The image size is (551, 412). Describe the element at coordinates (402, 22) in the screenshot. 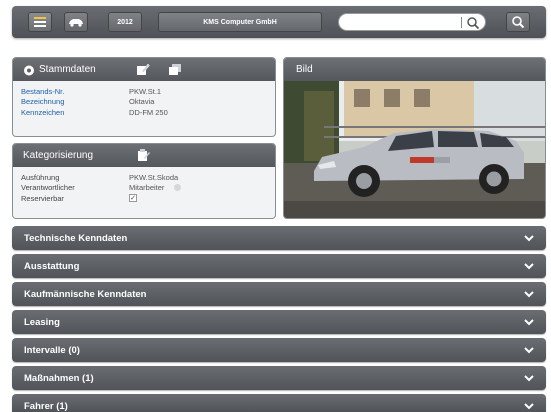

I see `search-input` at that location.